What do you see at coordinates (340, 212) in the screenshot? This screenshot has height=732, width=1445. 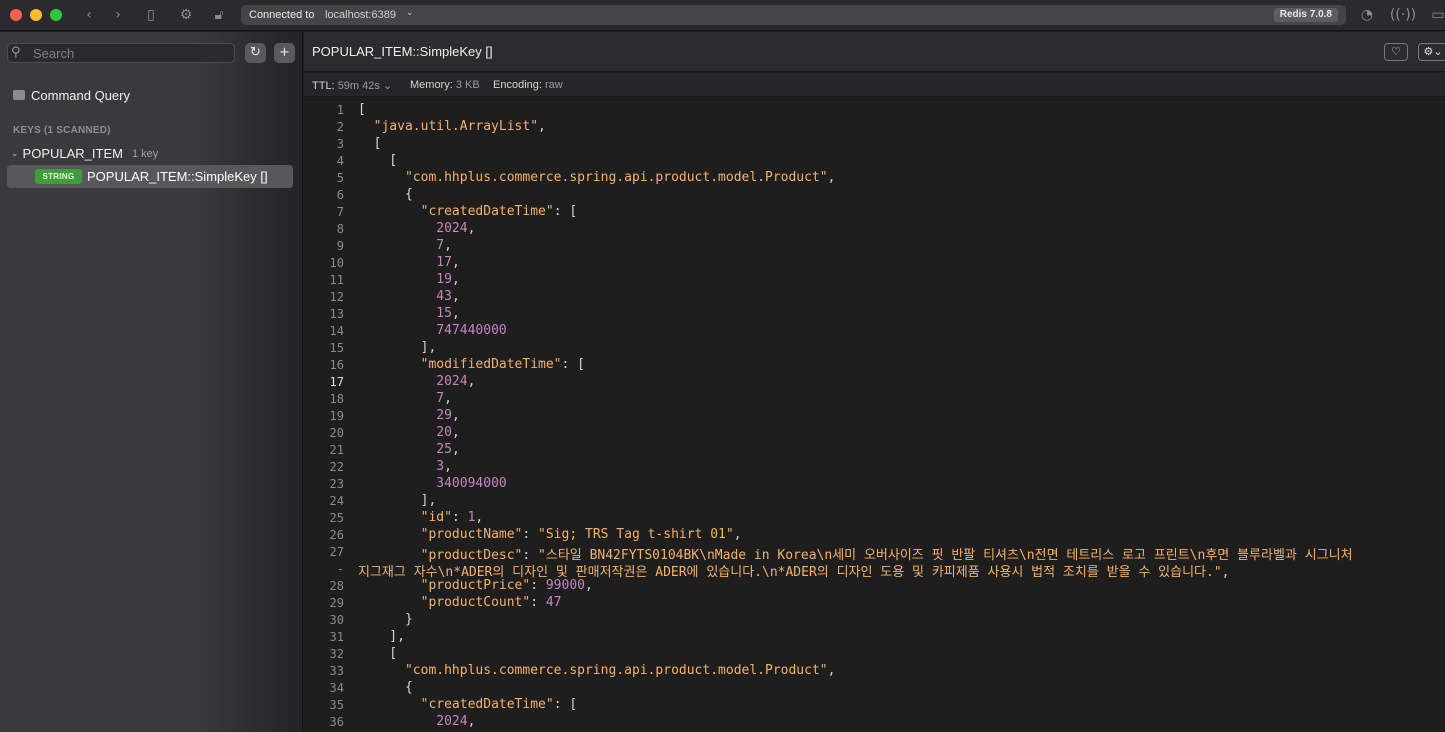 I see `line-number: 7` at bounding box center [340, 212].